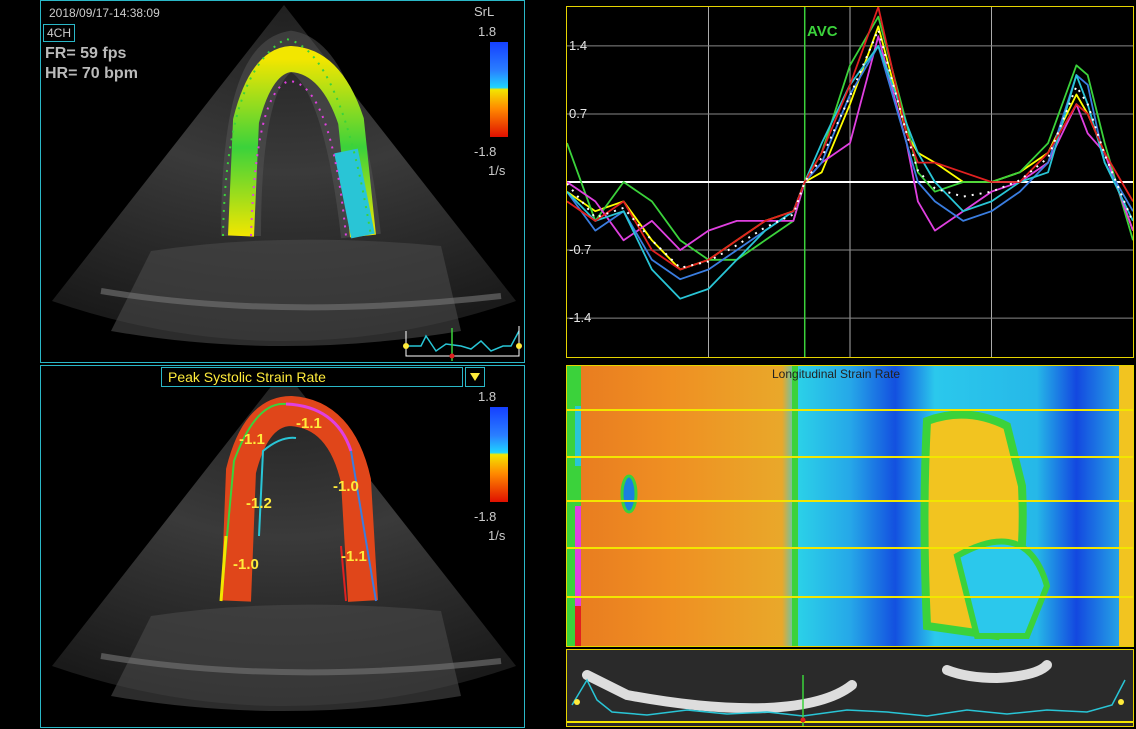 The image size is (1136, 729). I want to click on heart-rate: HR= 70 bpm, so click(91, 73).